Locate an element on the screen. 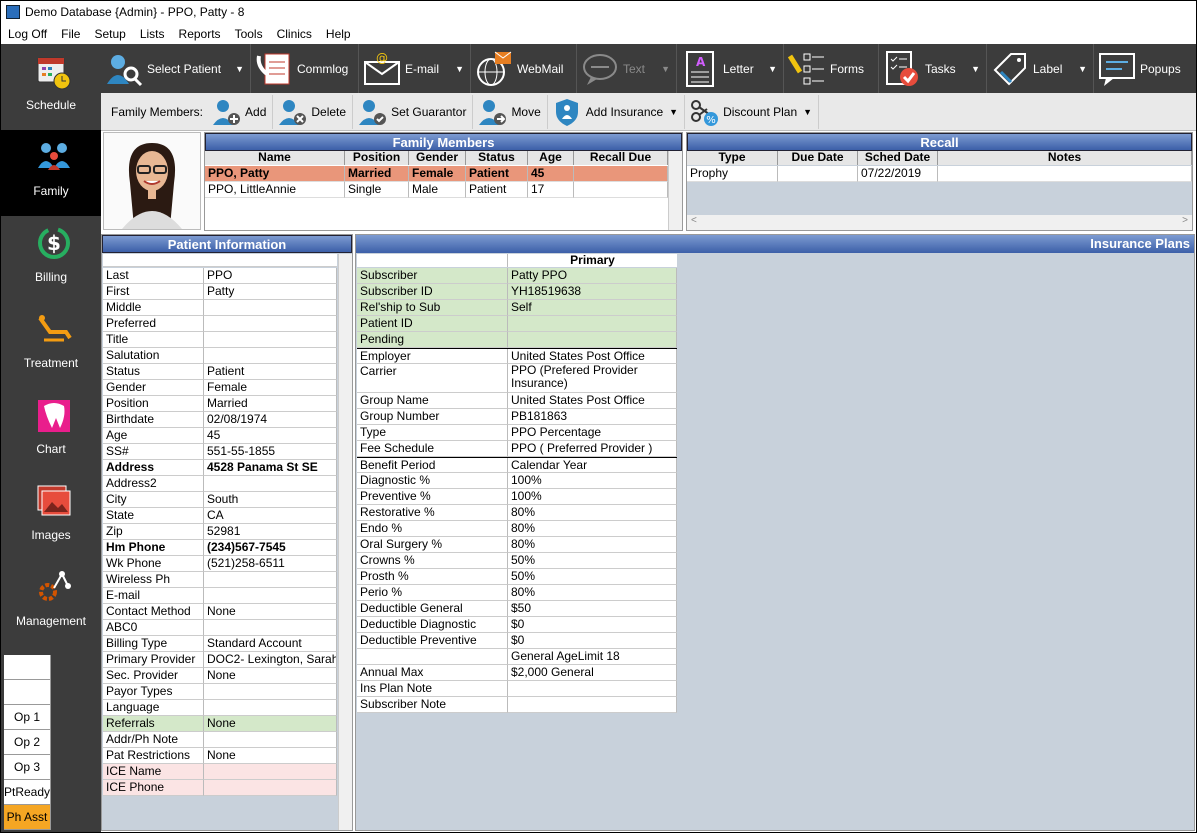 The width and height of the screenshot is (1197, 833). patient-info-row: Address 4528 Panama St SE is located at coordinates (220, 468).